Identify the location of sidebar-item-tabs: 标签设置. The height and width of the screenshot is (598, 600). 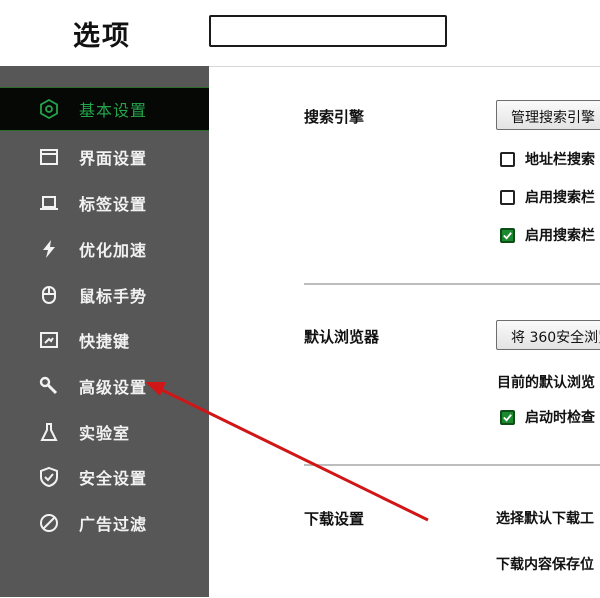
(104, 203).